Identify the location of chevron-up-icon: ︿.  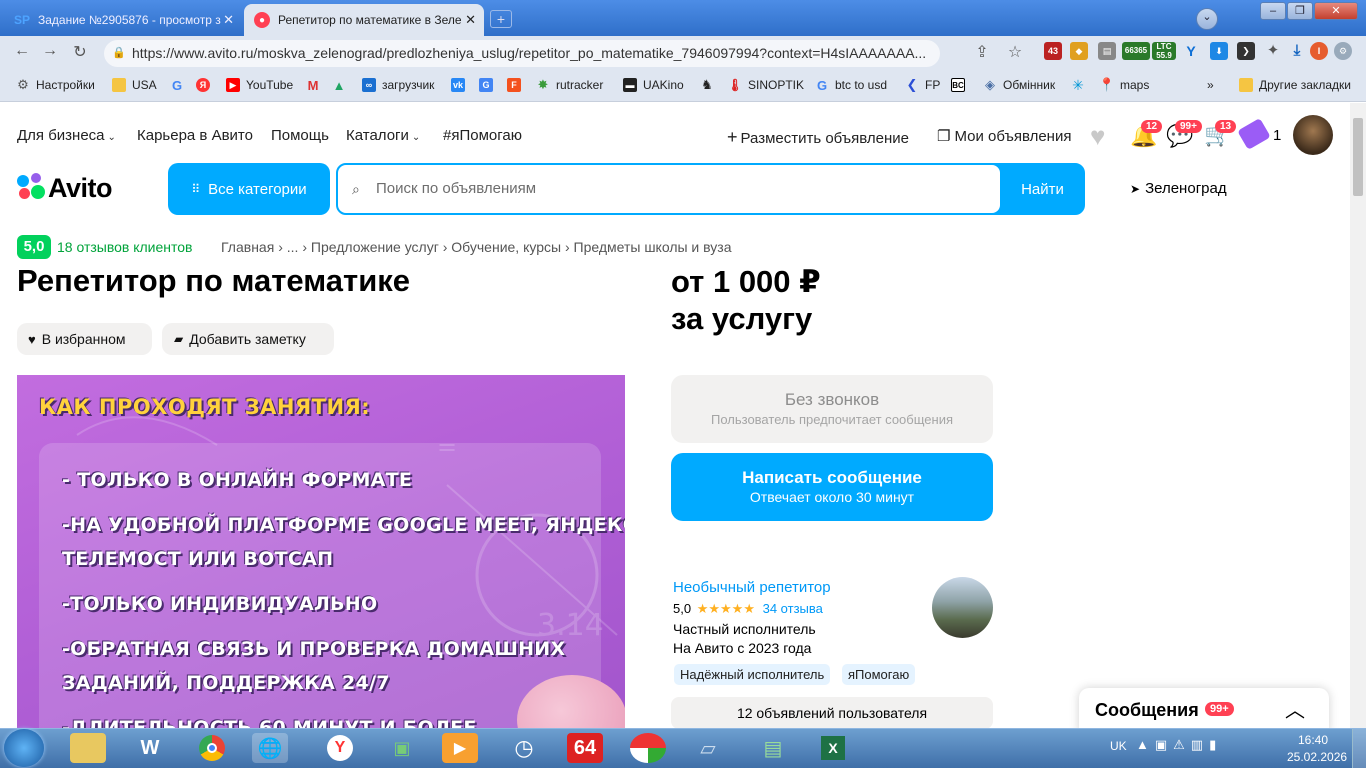
(1295, 708).